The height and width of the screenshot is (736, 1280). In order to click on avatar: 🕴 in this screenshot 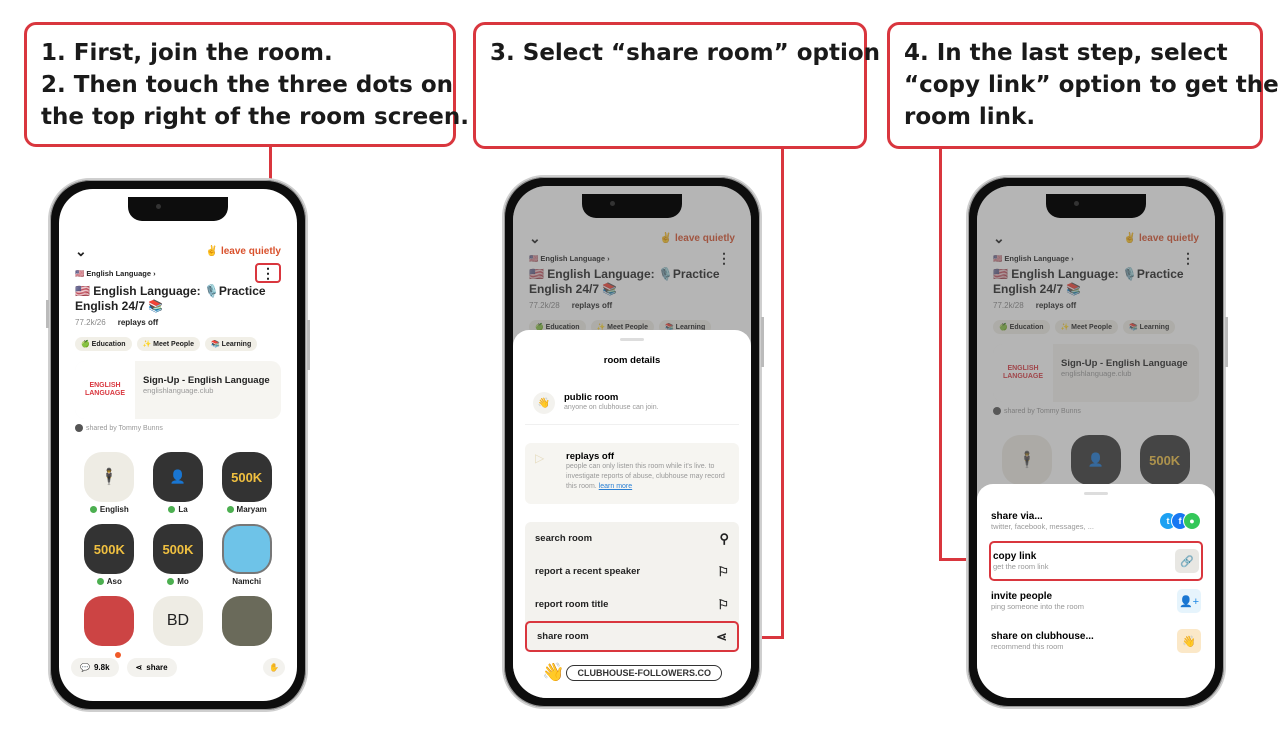, I will do `click(109, 477)`.